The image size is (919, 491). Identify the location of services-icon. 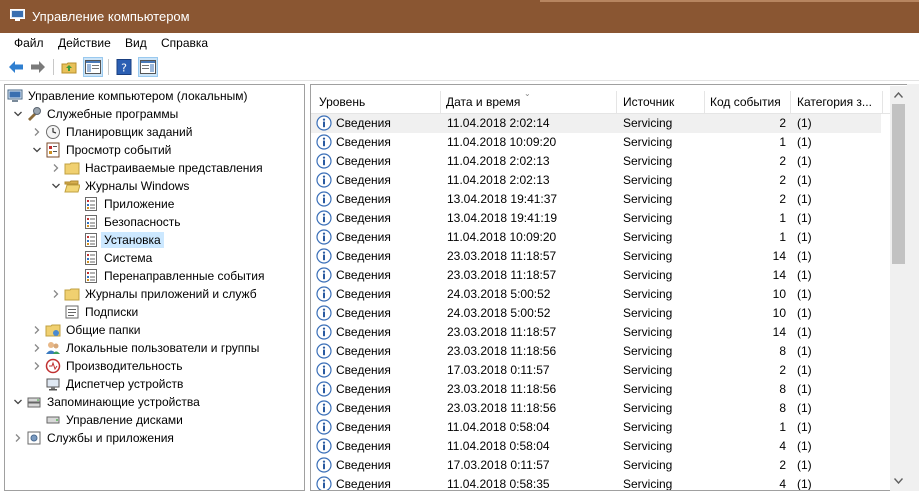
(34, 438).